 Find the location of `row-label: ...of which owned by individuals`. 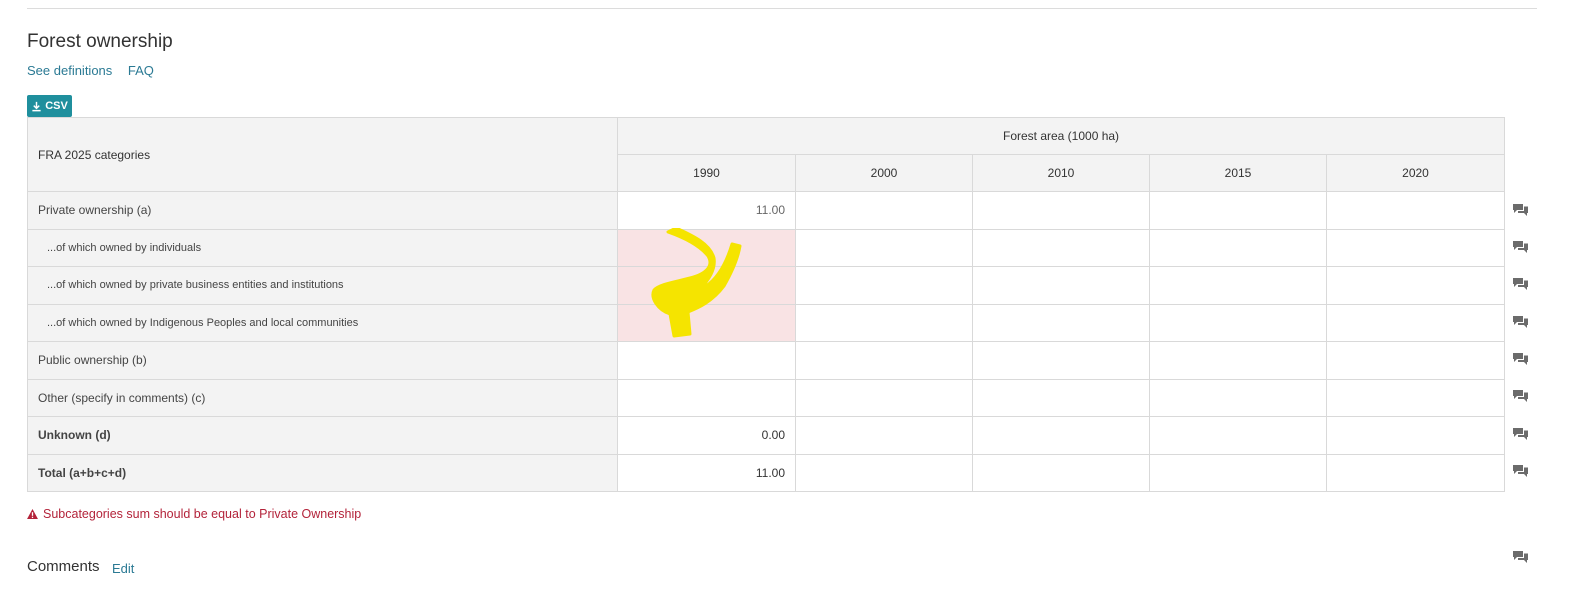

row-label: ...of which owned by individuals is located at coordinates (322, 247).